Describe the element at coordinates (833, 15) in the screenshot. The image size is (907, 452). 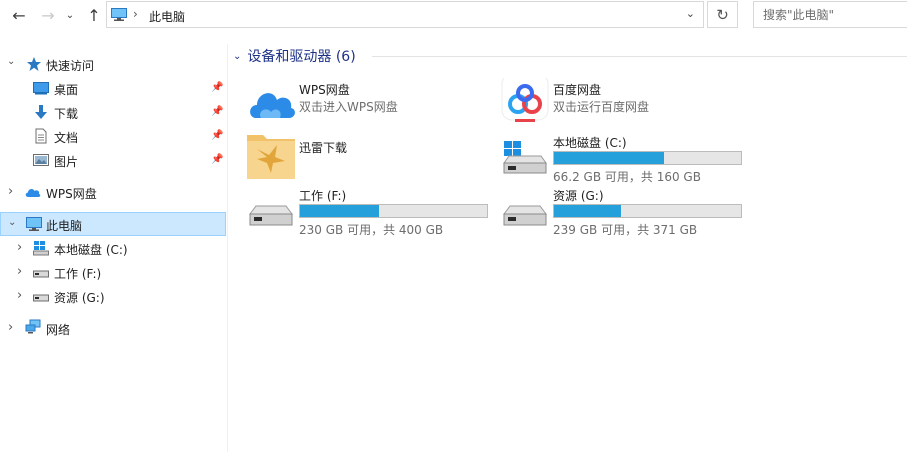
I see `search-input` at that location.